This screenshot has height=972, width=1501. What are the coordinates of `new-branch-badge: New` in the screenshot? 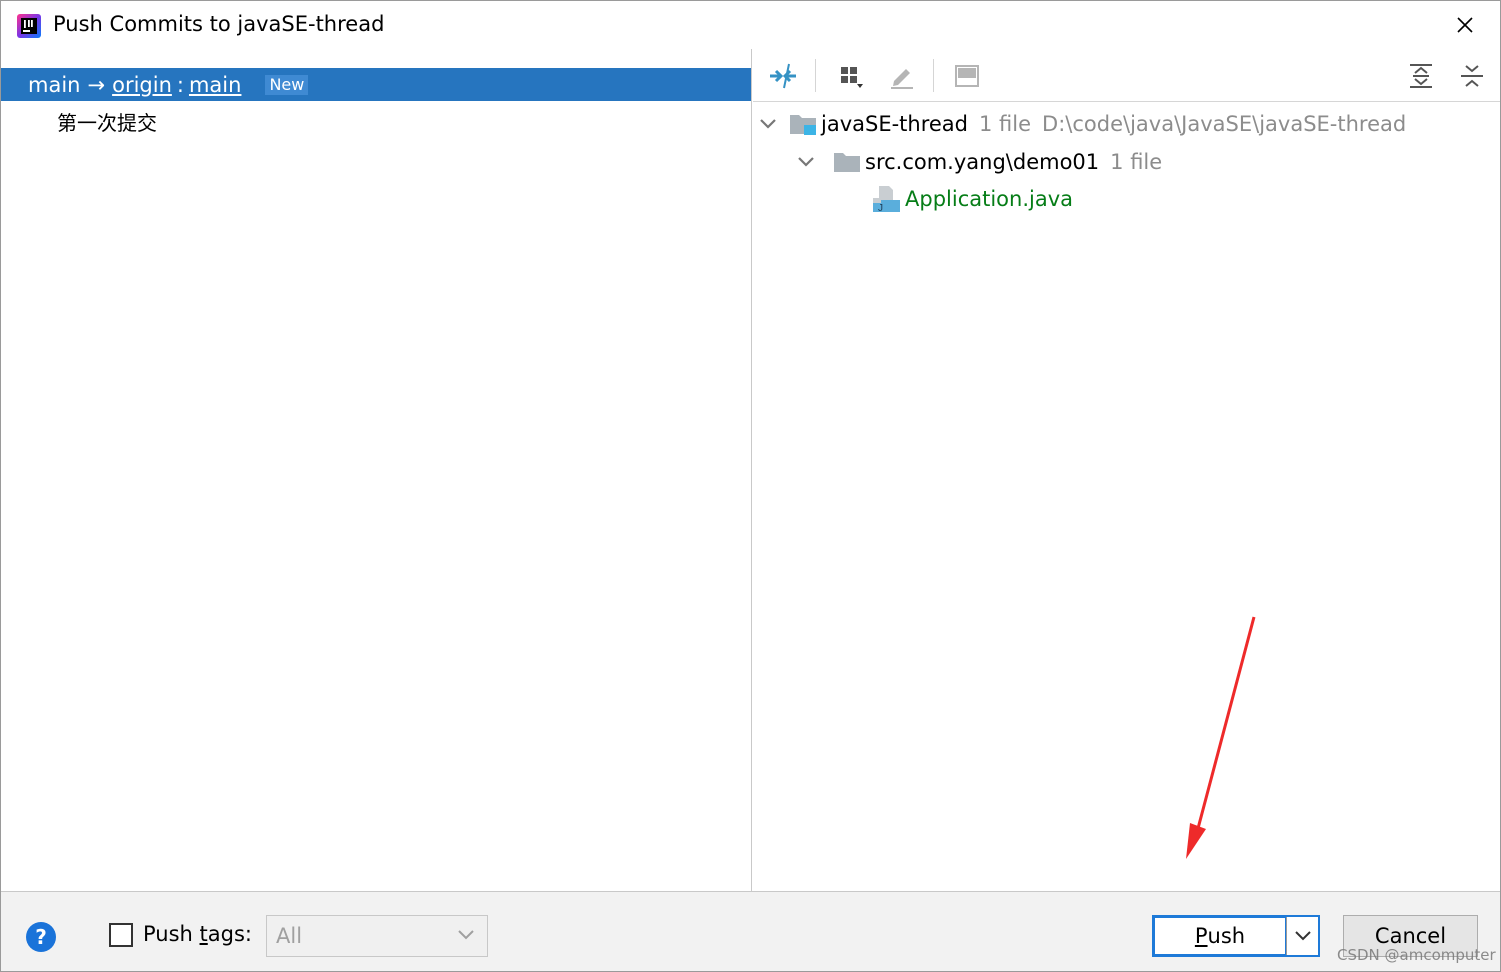 It's located at (287, 84).